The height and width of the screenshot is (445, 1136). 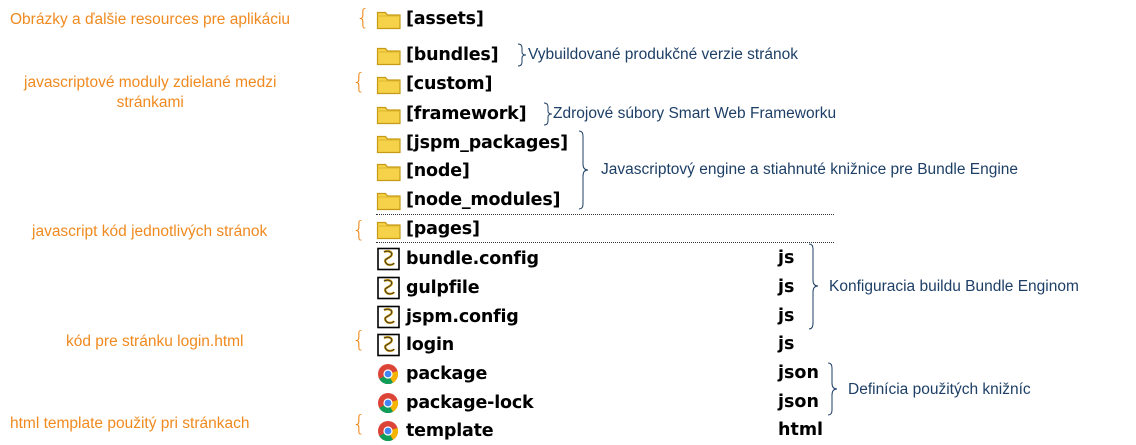 What do you see at coordinates (150, 102) in the screenshot?
I see `annotation-shared-modules-line2: stránkami` at bounding box center [150, 102].